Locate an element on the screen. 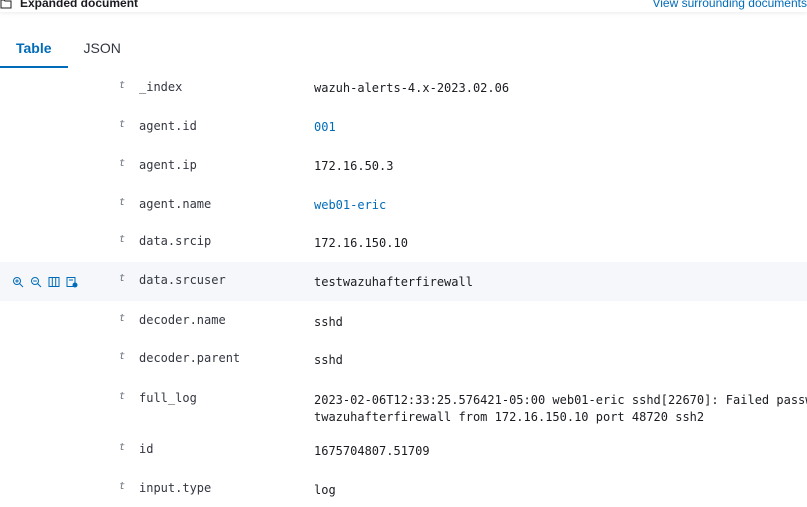 This screenshot has width=807, height=507. field-value: 172.16.150.10 is located at coordinates (361, 243).